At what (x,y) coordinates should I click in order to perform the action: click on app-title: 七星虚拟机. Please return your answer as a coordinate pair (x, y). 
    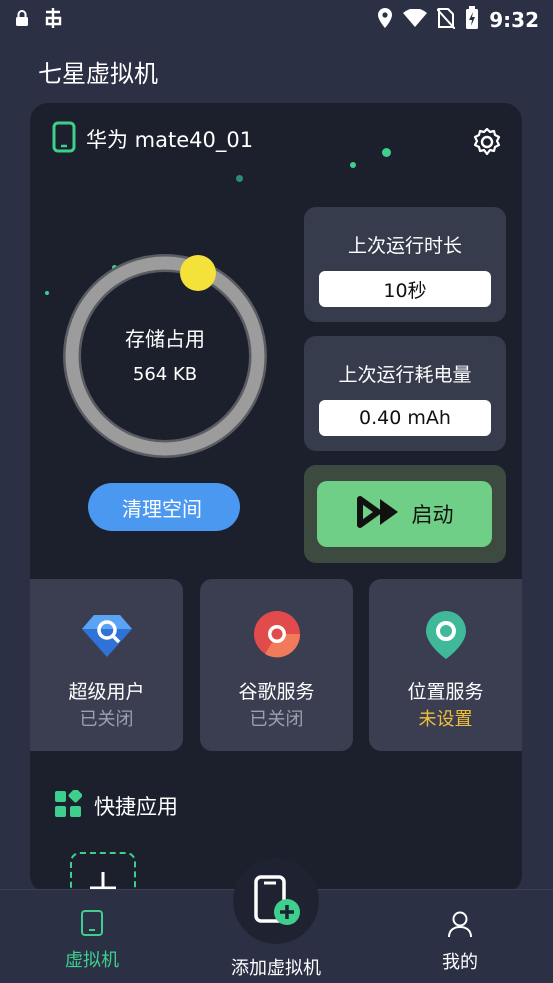
    Looking at the image, I should click on (98, 74).